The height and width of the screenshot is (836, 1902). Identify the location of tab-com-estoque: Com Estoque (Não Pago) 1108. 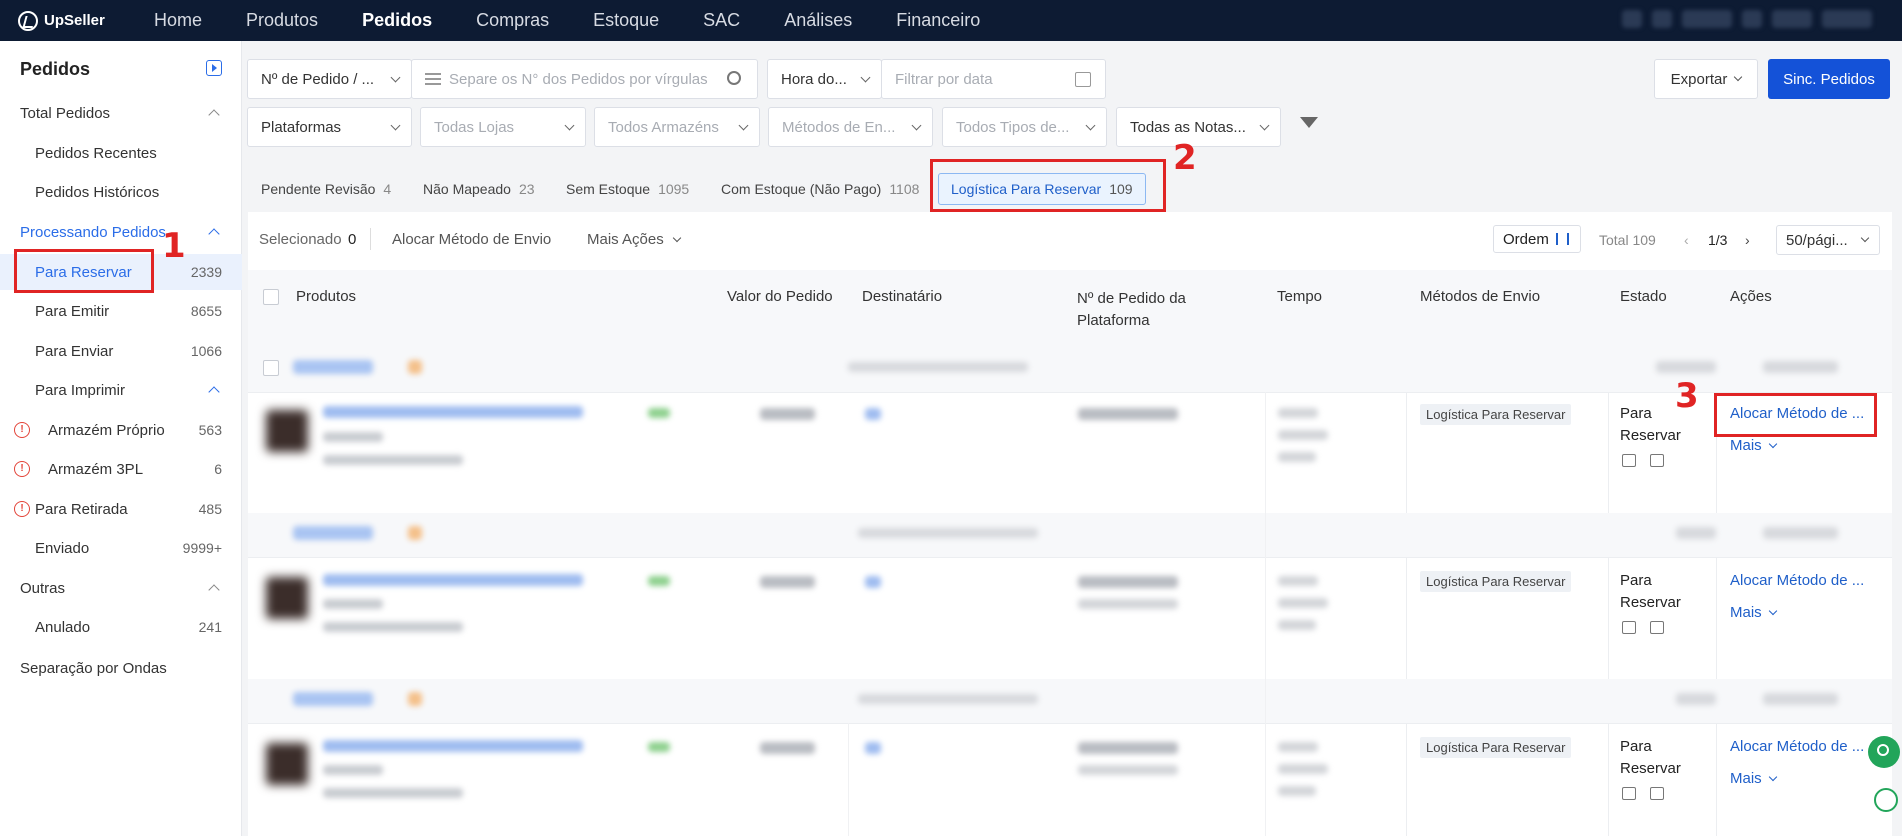
(820, 189).